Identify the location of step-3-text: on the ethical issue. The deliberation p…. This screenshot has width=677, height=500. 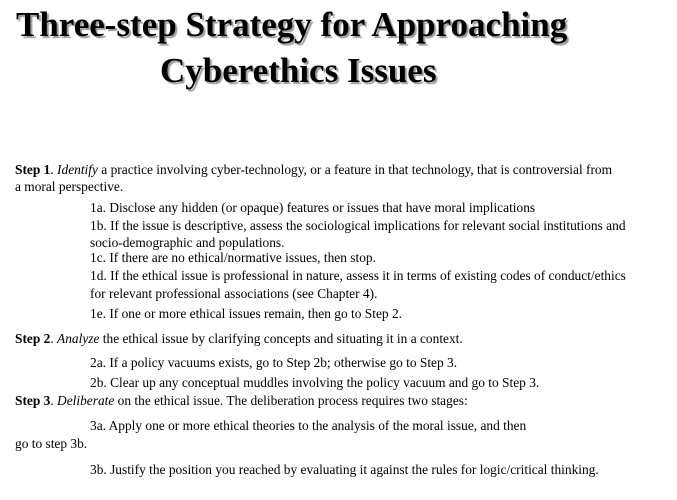
(291, 400).